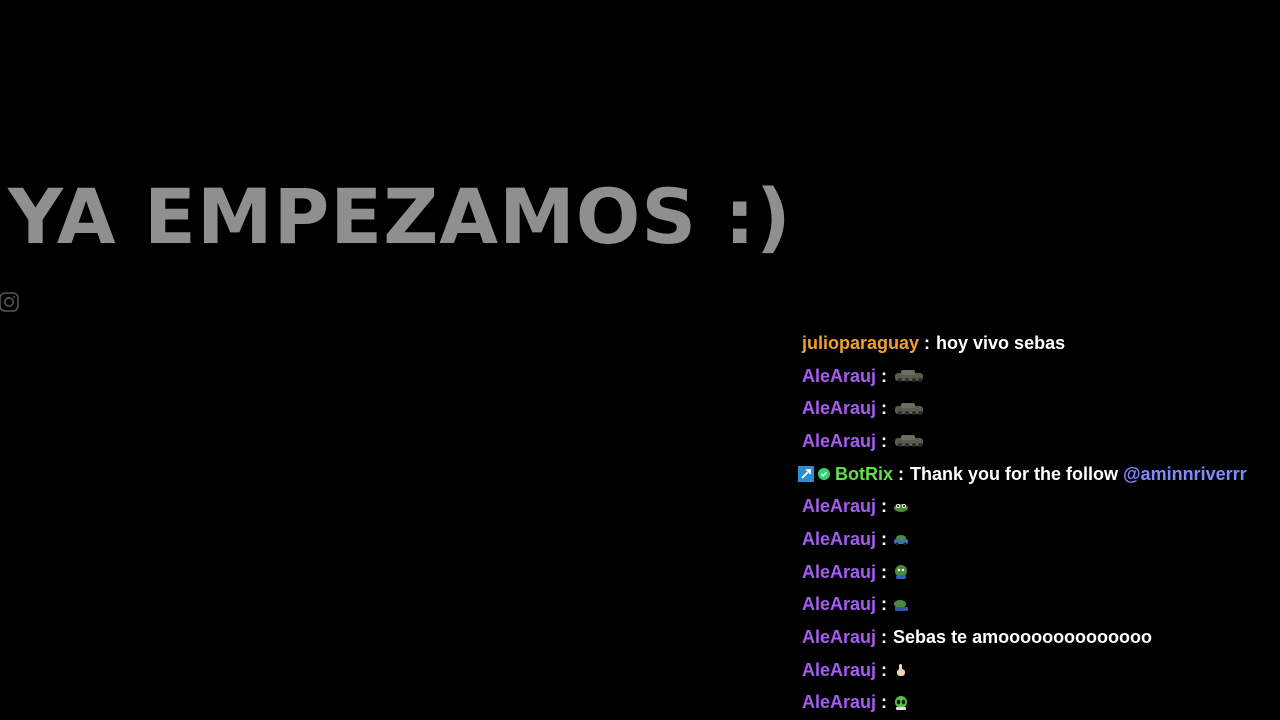 This screenshot has height=720, width=1280. I want to click on frog-wave-emote, so click(901, 572).